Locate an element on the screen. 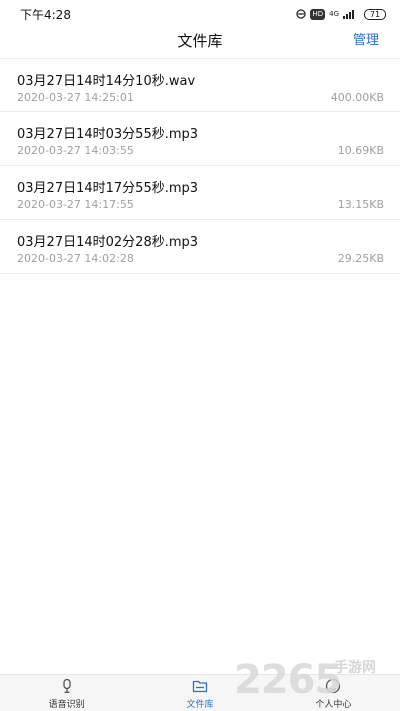  tab-file-library: 文件库 is located at coordinates (199, 693).